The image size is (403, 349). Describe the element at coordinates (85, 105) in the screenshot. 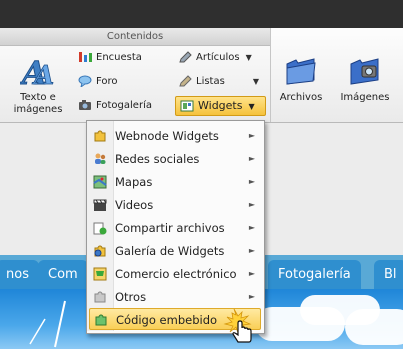

I see `camera-icon` at that location.